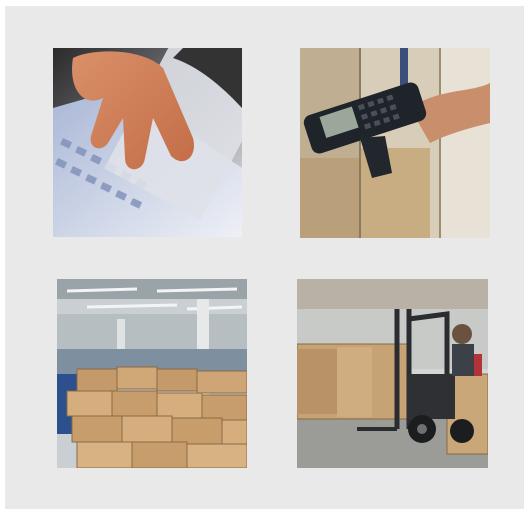  I want to click on handheld-barcode-scanner-icon, so click(395, 143).